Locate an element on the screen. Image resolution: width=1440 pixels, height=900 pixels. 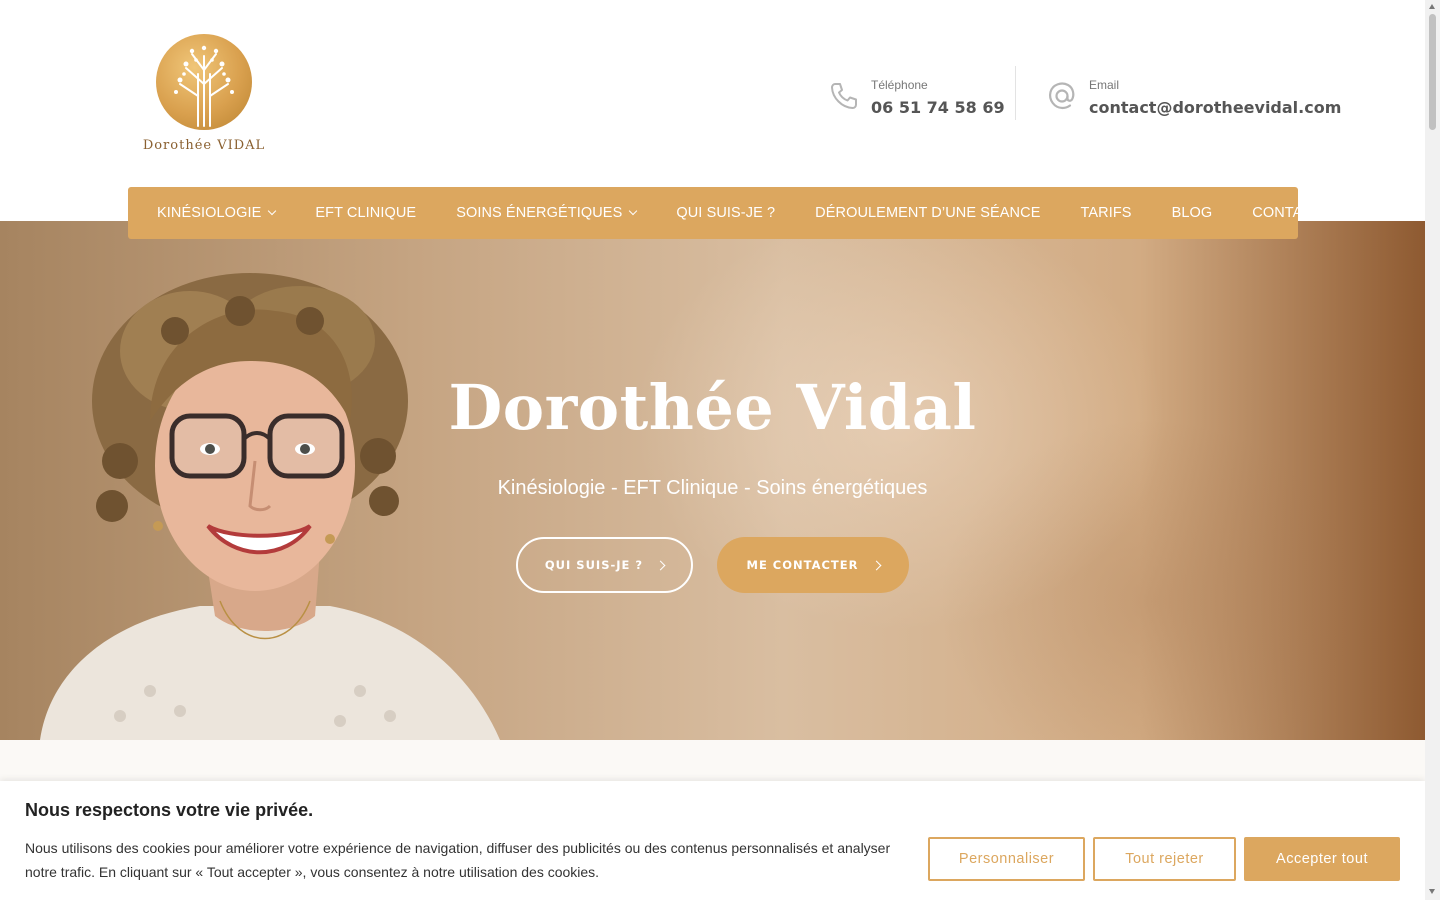
nav-item-kinesiologie: KINÉSIOLOGIE is located at coordinates (217, 213).